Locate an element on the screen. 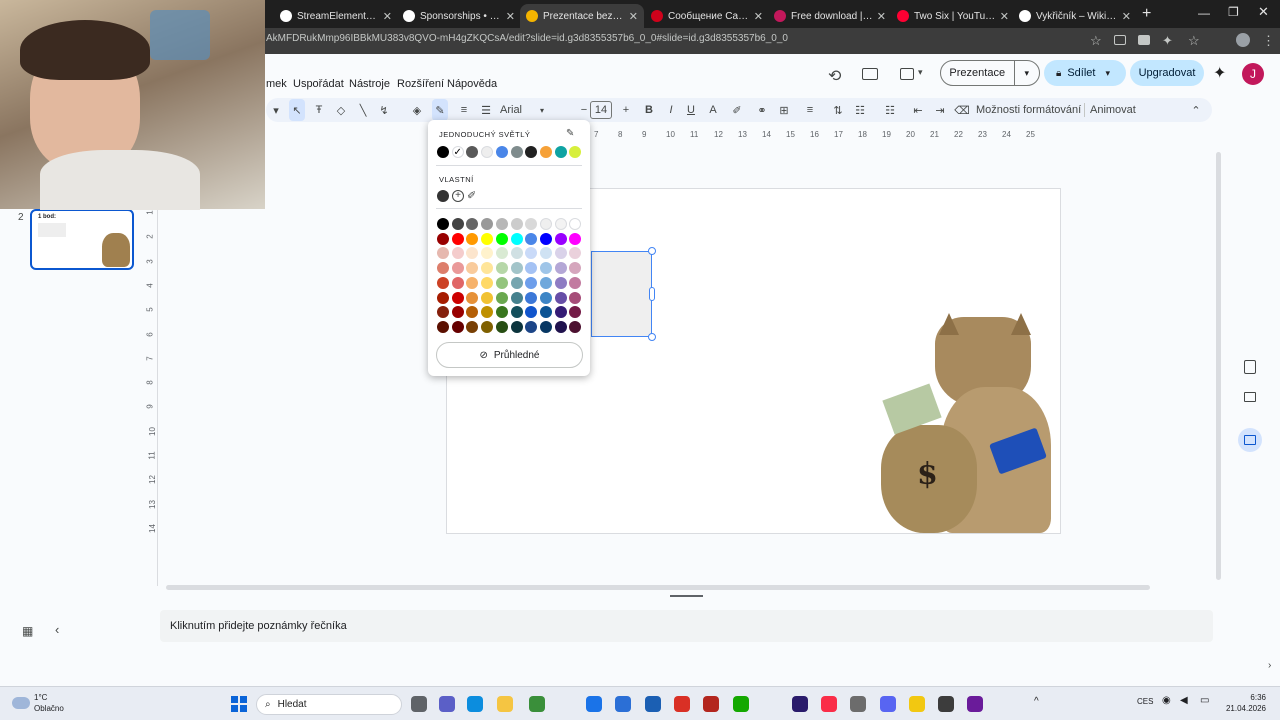  share-button: Sdílet is located at coordinates (1081, 73).